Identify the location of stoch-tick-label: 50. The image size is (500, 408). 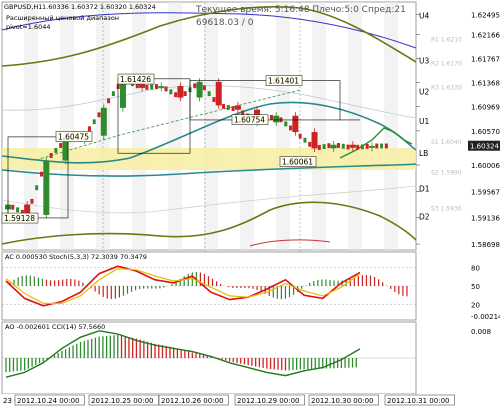
(475, 287).